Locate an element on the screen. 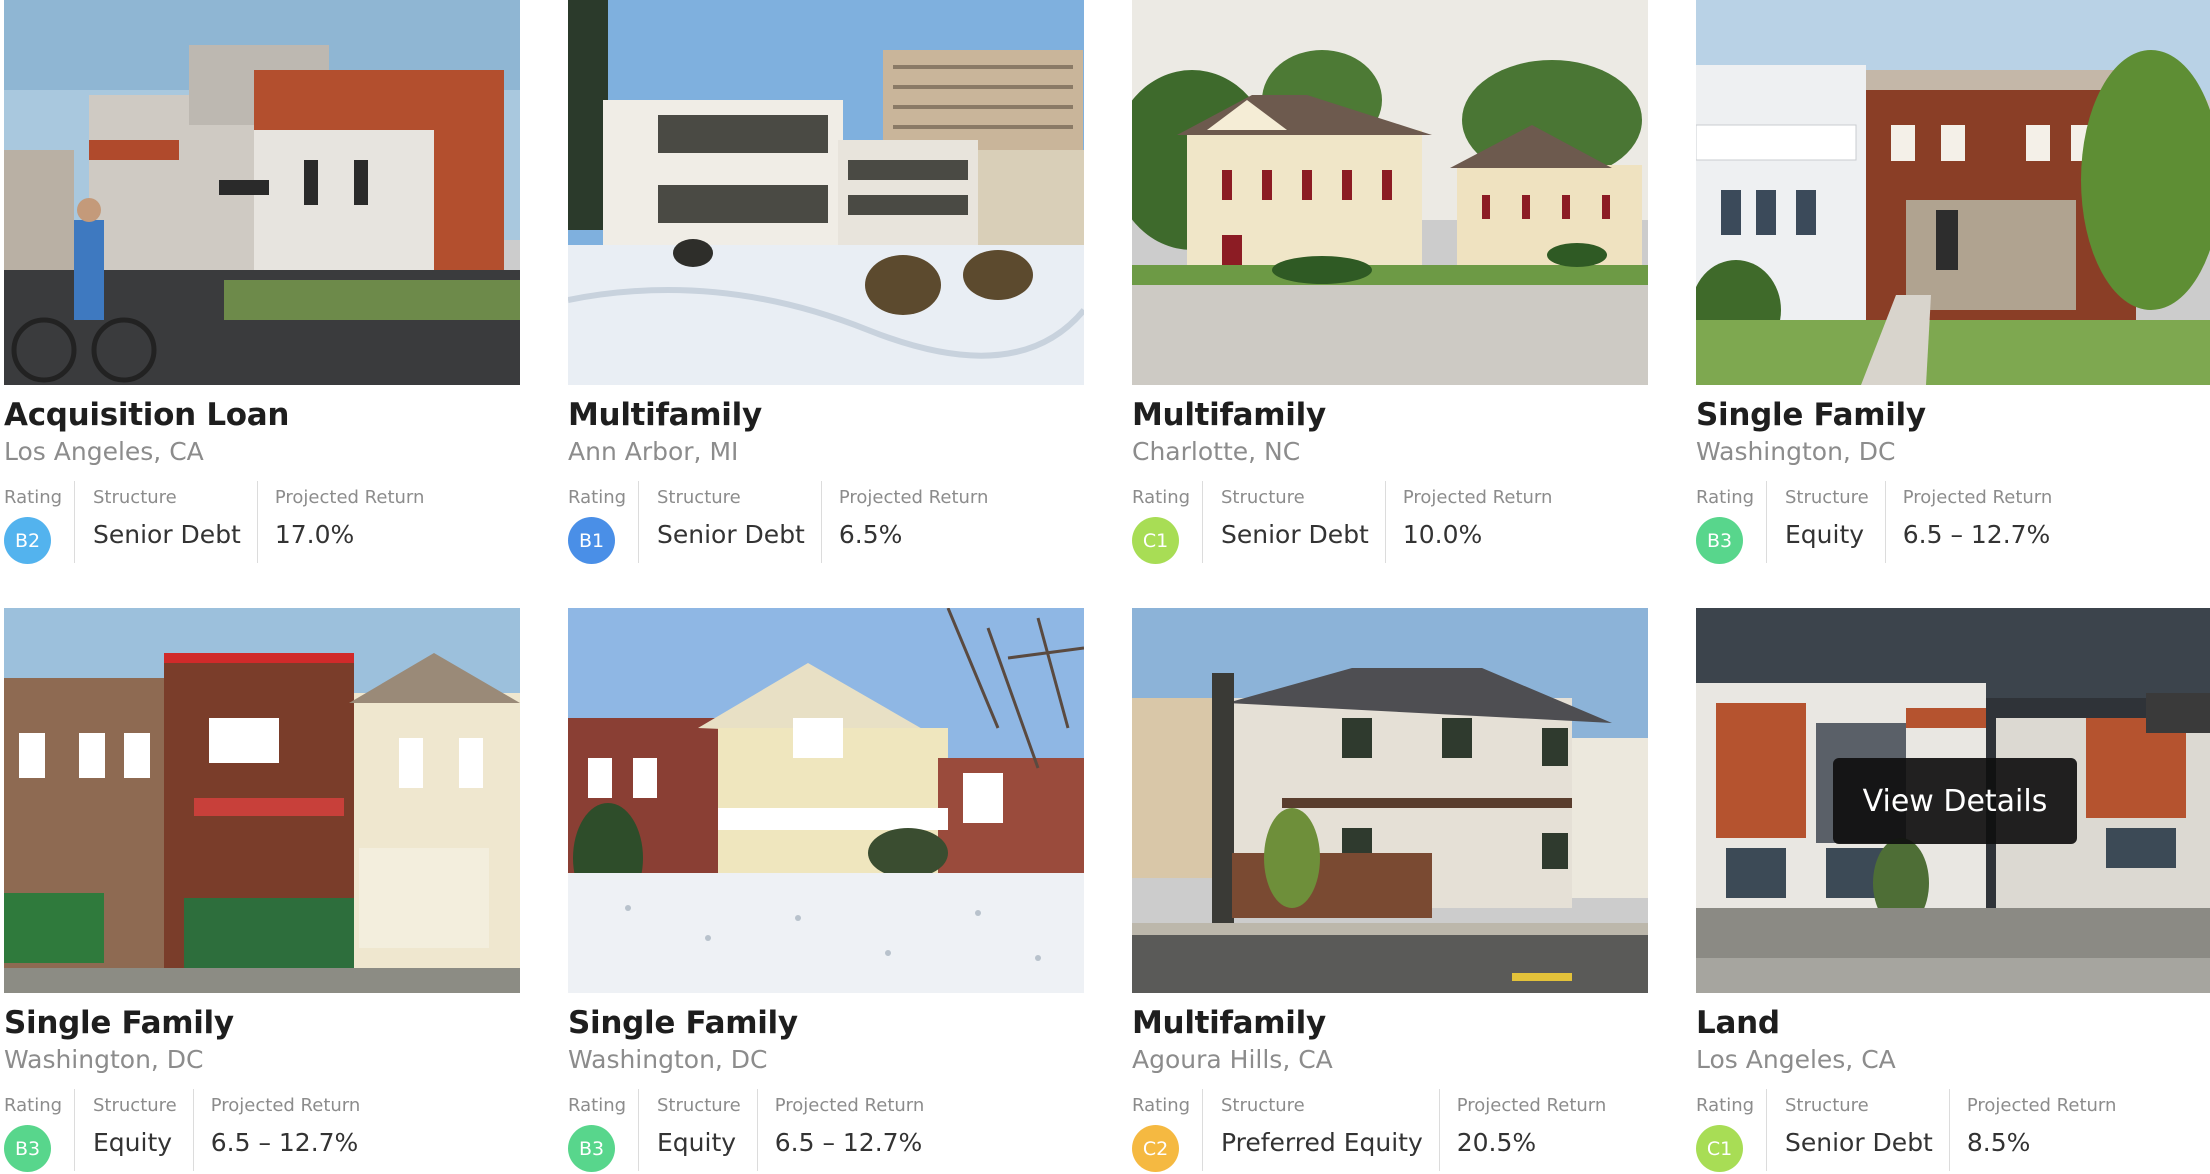 This screenshot has height=1174, width=2210. structure-column: Structure Preferred Equity is located at coordinates (1320, 1130).